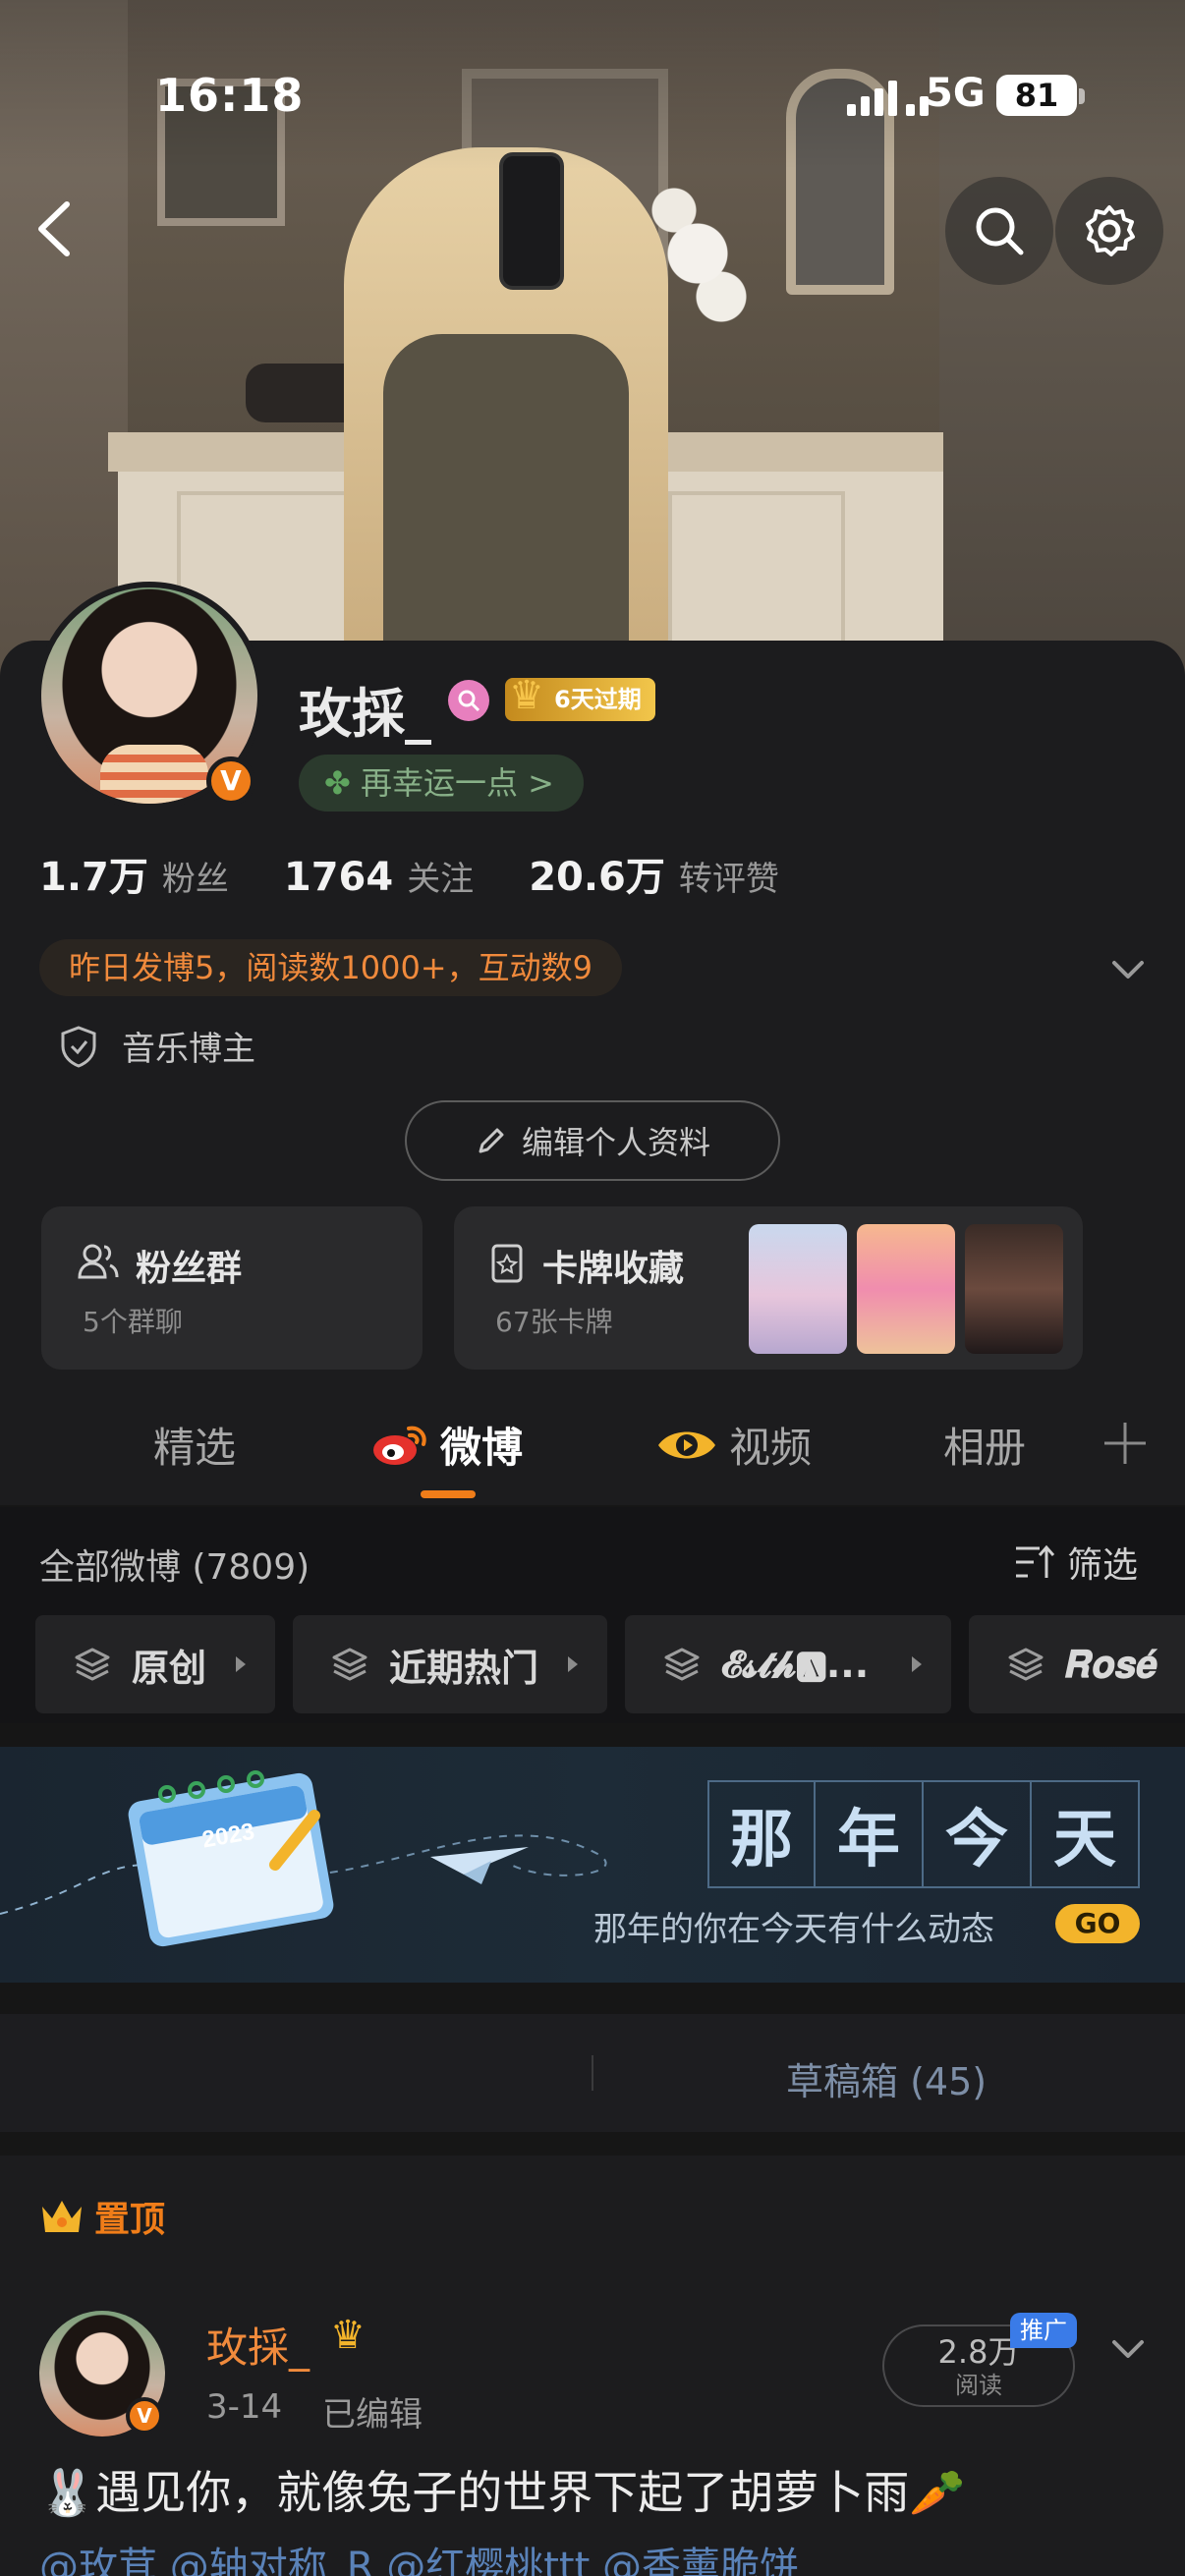 The height and width of the screenshot is (2576, 1185). I want to click on chip-original: 原创, so click(155, 1664).